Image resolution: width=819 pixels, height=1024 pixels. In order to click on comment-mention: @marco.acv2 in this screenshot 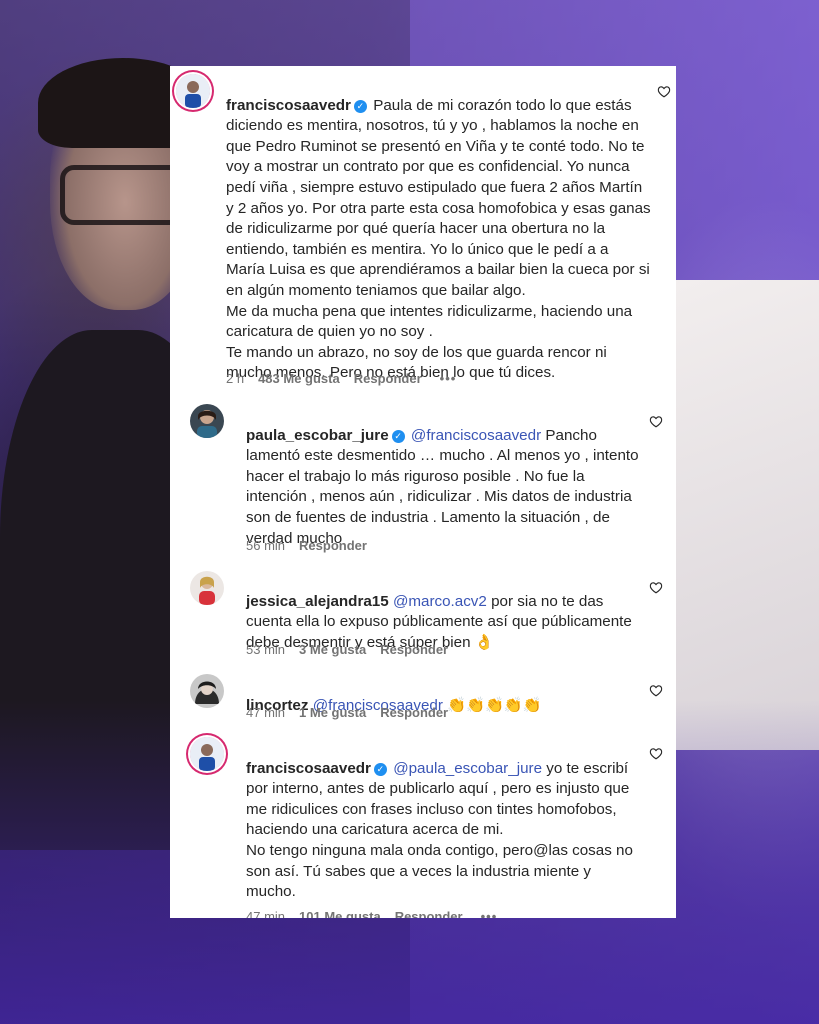, I will do `click(440, 601)`.